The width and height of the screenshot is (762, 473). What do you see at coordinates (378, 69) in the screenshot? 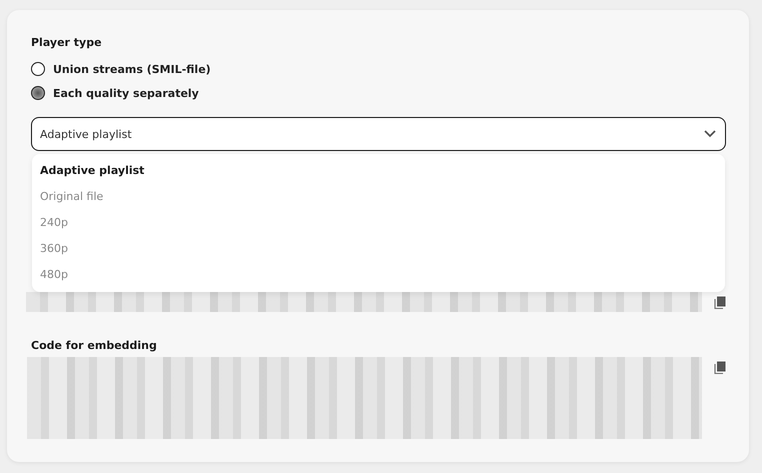
I see `radio-option: Union streams (SMIL-file)` at bounding box center [378, 69].